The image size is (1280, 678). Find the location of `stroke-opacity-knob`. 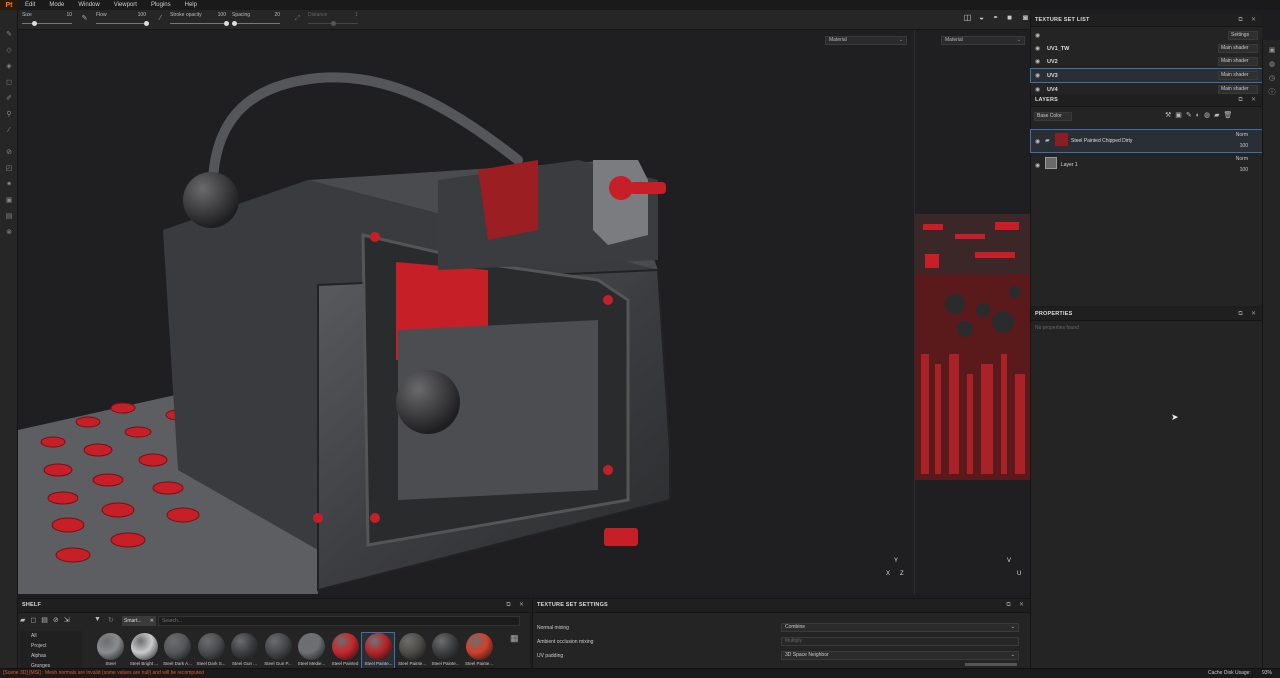

stroke-opacity-knob is located at coordinates (226, 23).